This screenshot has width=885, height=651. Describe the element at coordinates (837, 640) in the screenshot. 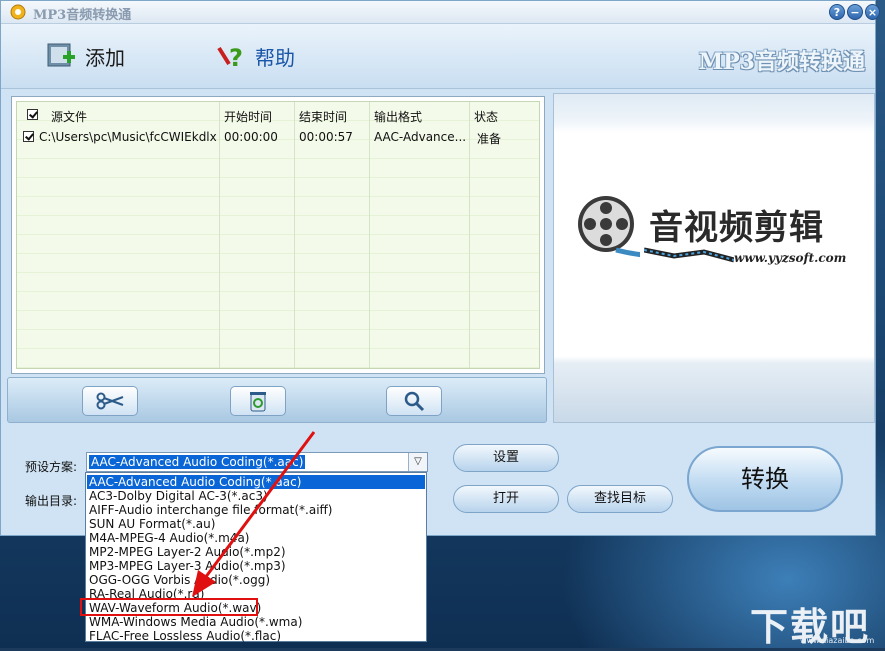

I see `watermark-url: www.xiazaiba.com` at that location.